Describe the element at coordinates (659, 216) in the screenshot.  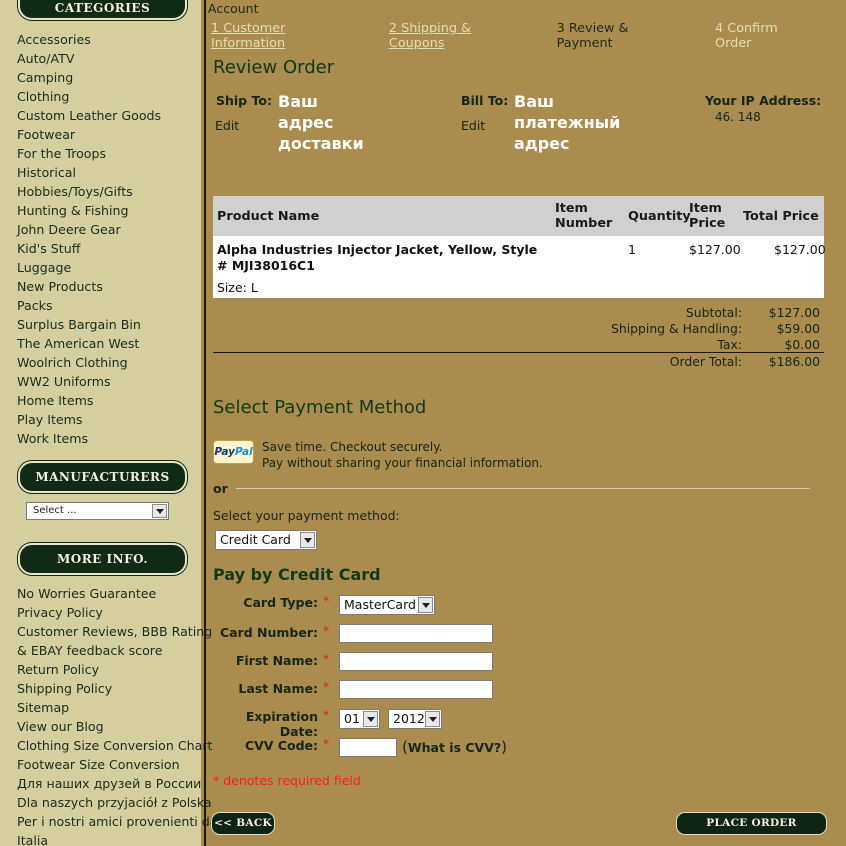
I see `col-quantity: Quantity` at that location.